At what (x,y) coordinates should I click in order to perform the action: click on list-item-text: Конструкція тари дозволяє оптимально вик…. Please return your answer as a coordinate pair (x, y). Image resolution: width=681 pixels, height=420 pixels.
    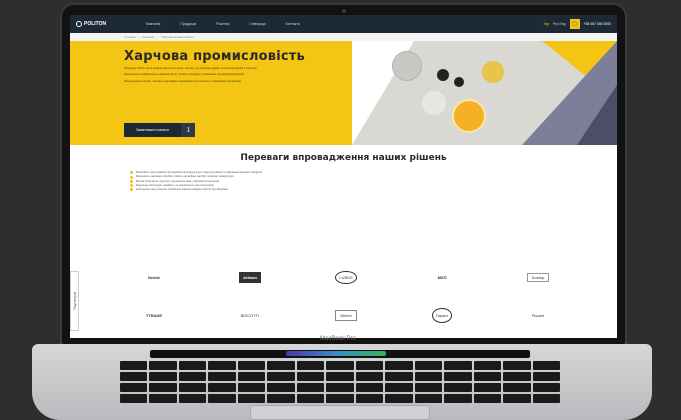
    Looking at the image, I should click on (182, 190).